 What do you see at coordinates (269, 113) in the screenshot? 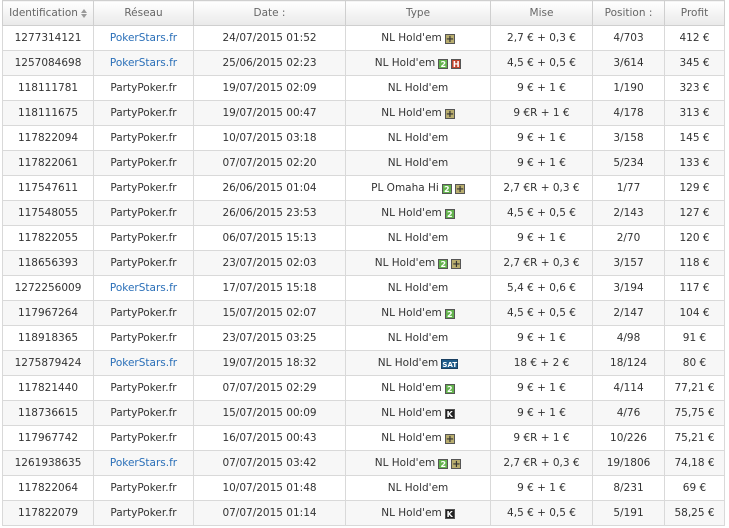
I see `cell-date: 19/07/2015 00:47` at bounding box center [269, 113].